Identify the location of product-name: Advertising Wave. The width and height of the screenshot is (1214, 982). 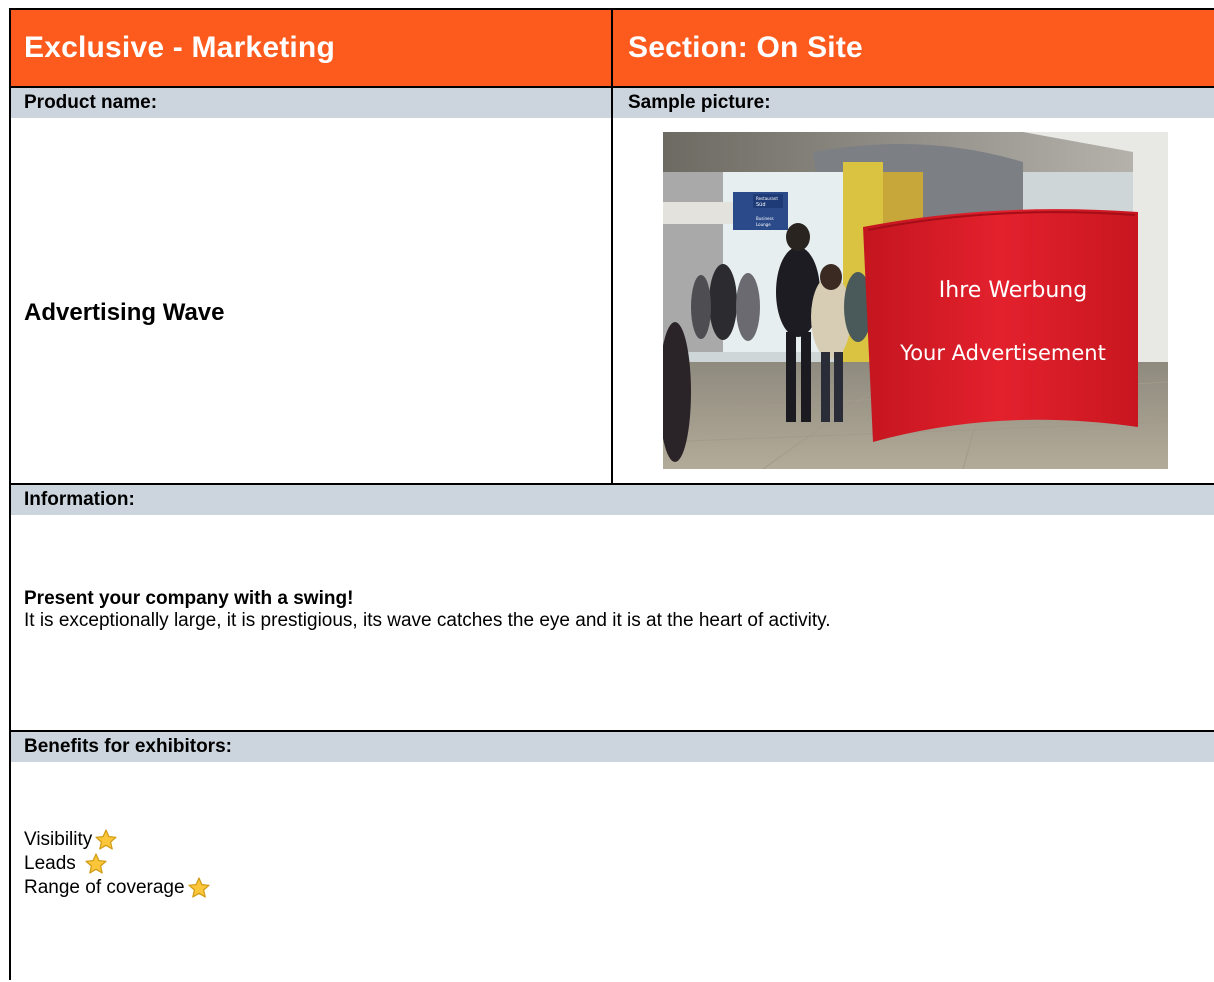
(124, 312).